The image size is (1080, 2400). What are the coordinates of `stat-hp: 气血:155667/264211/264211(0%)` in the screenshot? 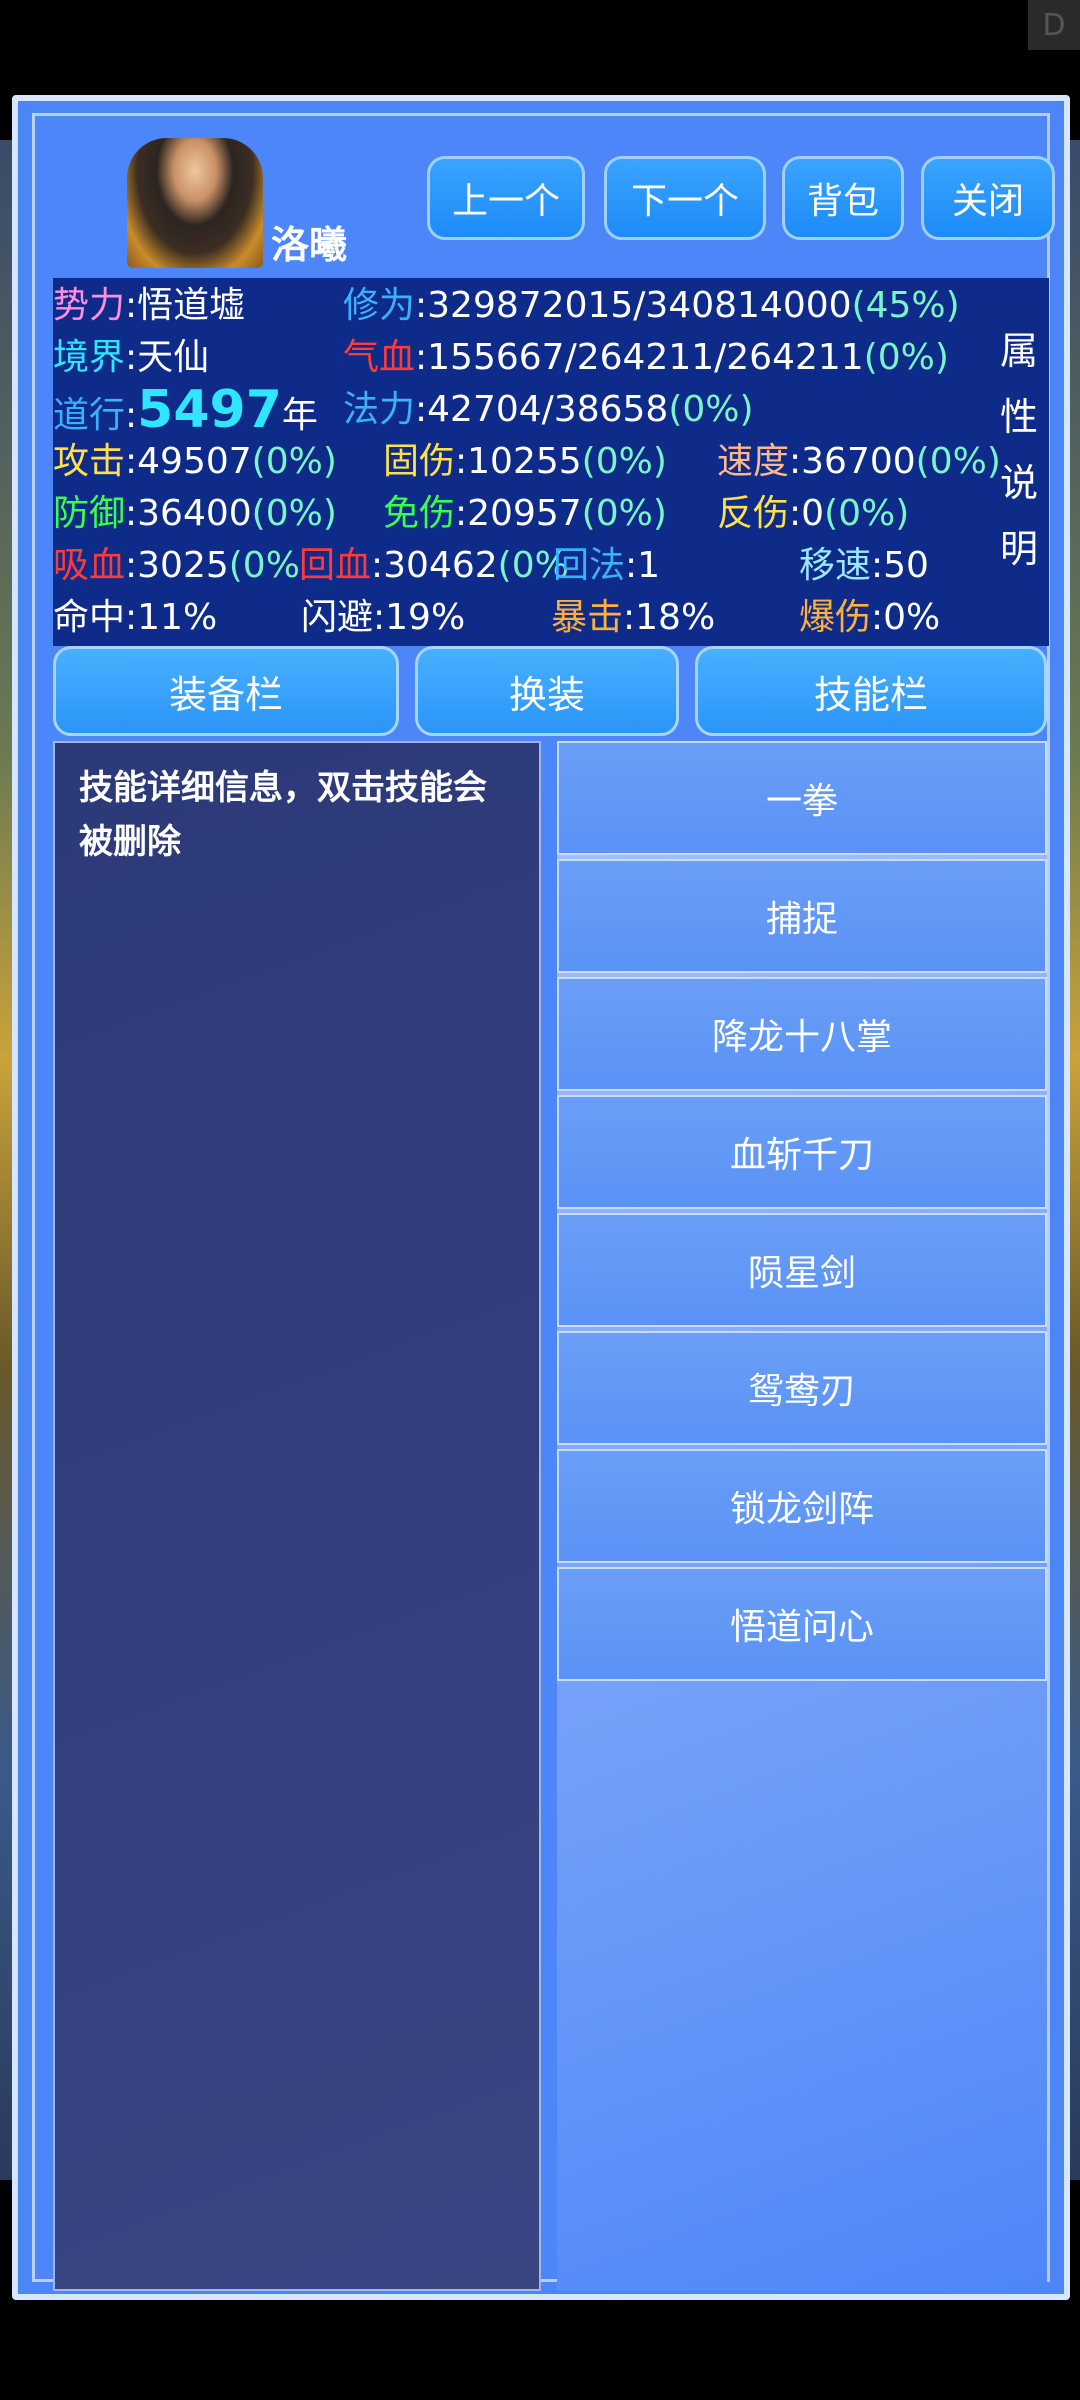 It's located at (646, 357).